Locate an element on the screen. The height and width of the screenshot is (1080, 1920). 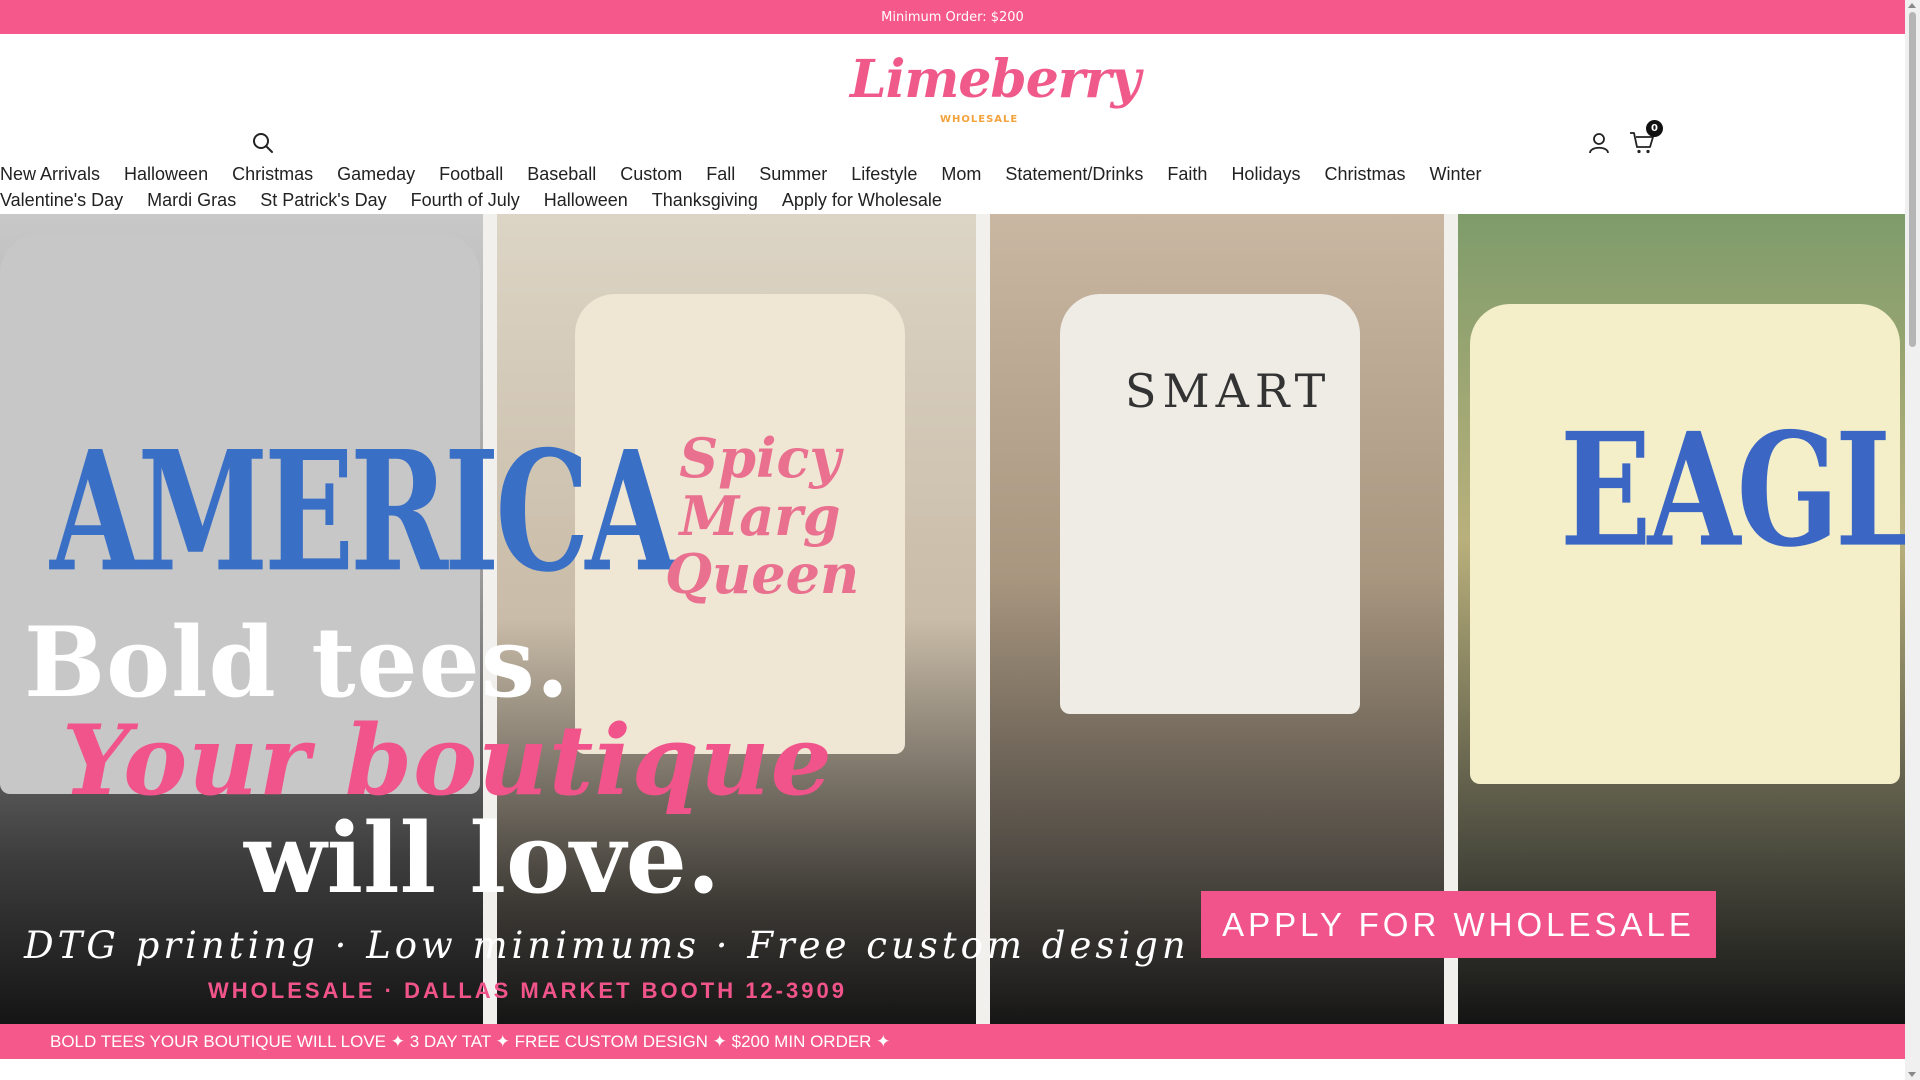
apply-for-wholesale-button: APPLY FOR WHOLESALE is located at coordinates (1458, 924).